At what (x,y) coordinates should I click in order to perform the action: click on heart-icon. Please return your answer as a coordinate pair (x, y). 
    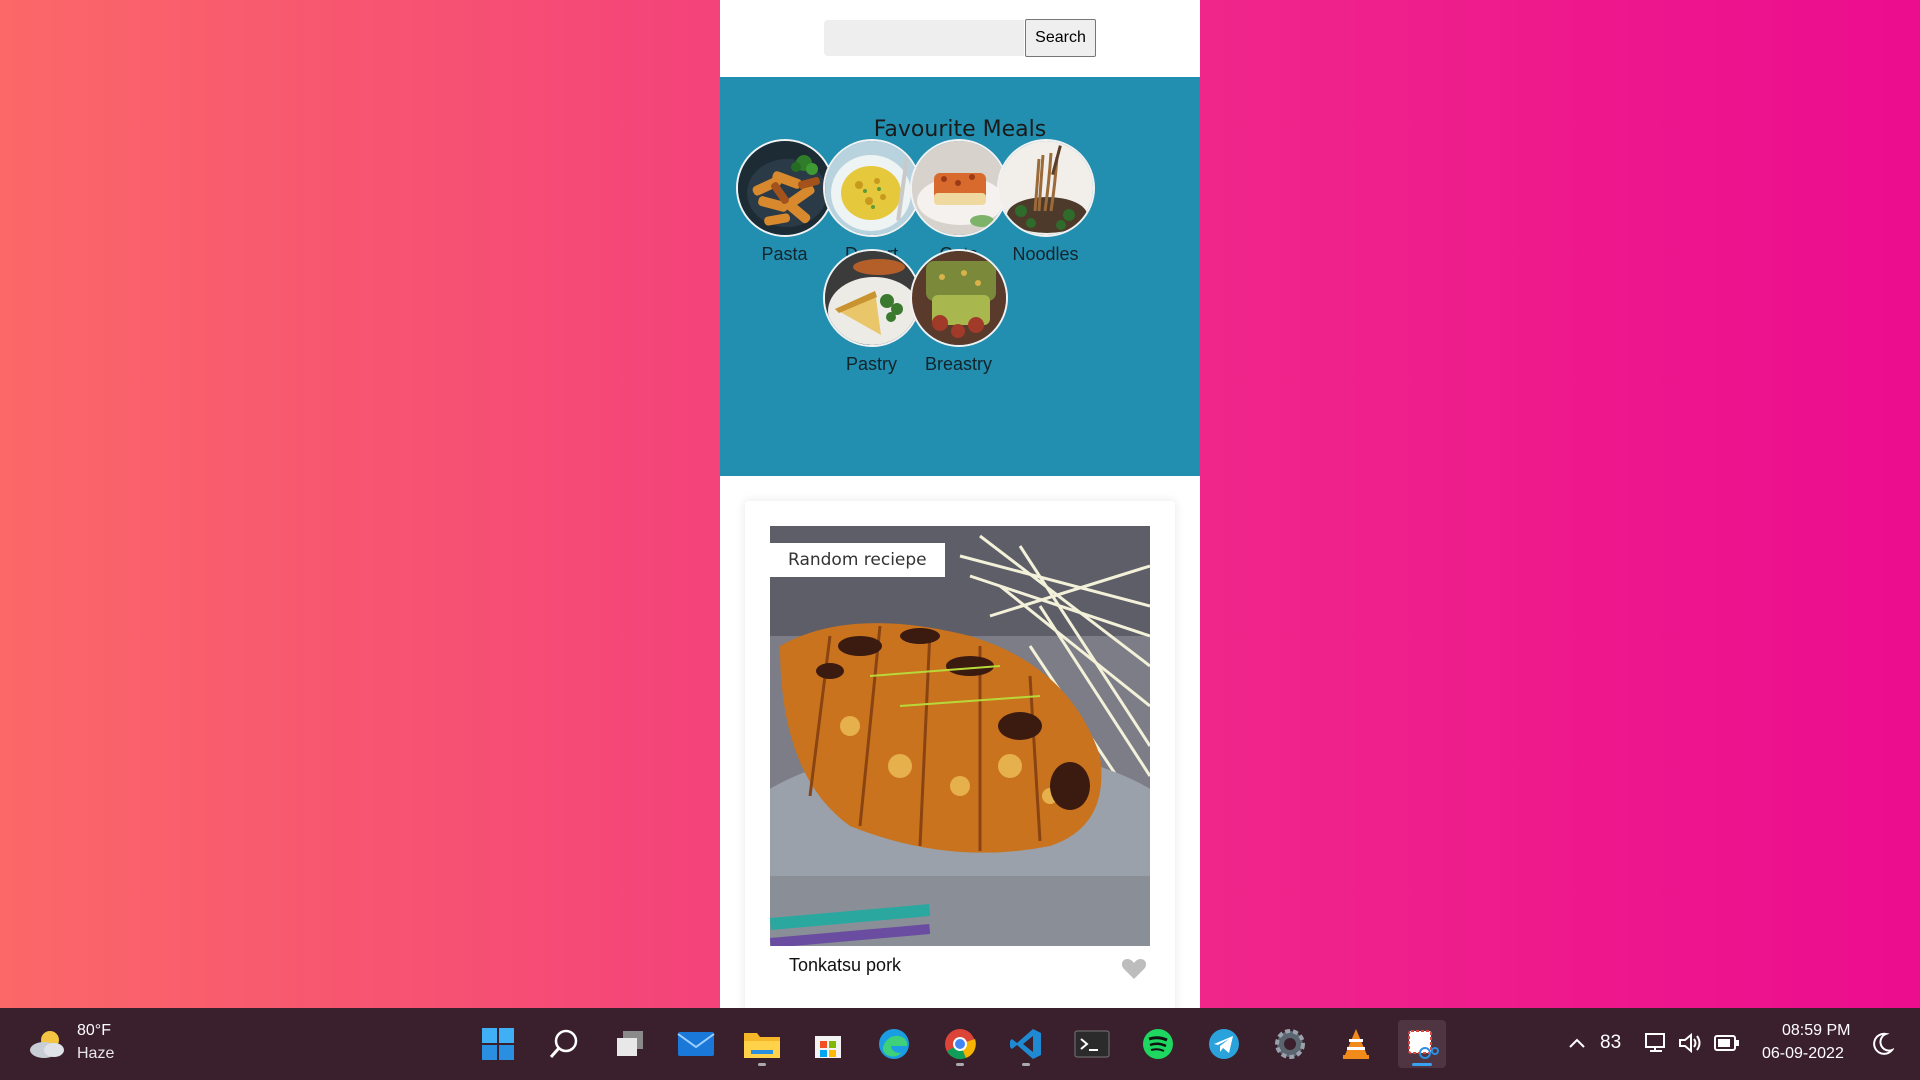
    Looking at the image, I should click on (1134, 969).